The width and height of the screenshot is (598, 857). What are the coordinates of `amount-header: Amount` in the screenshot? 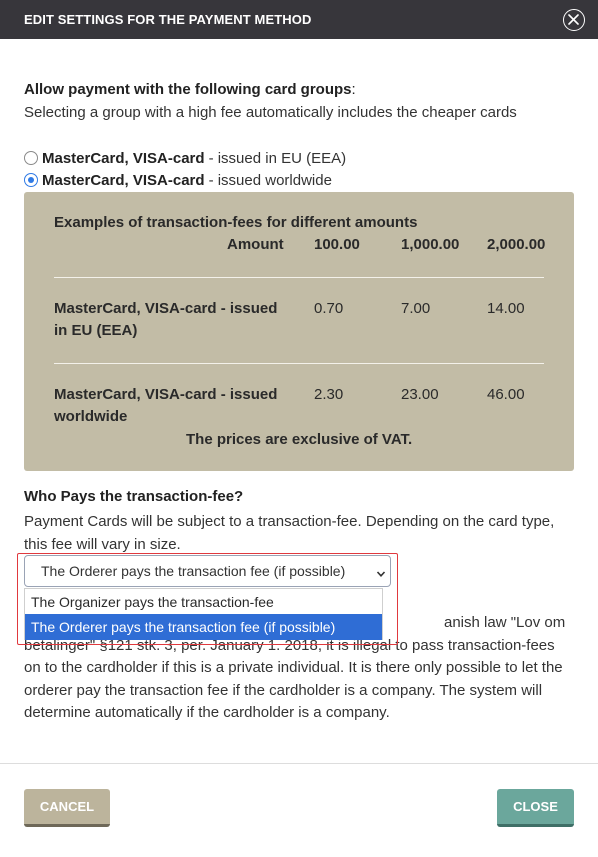 It's located at (255, 244).